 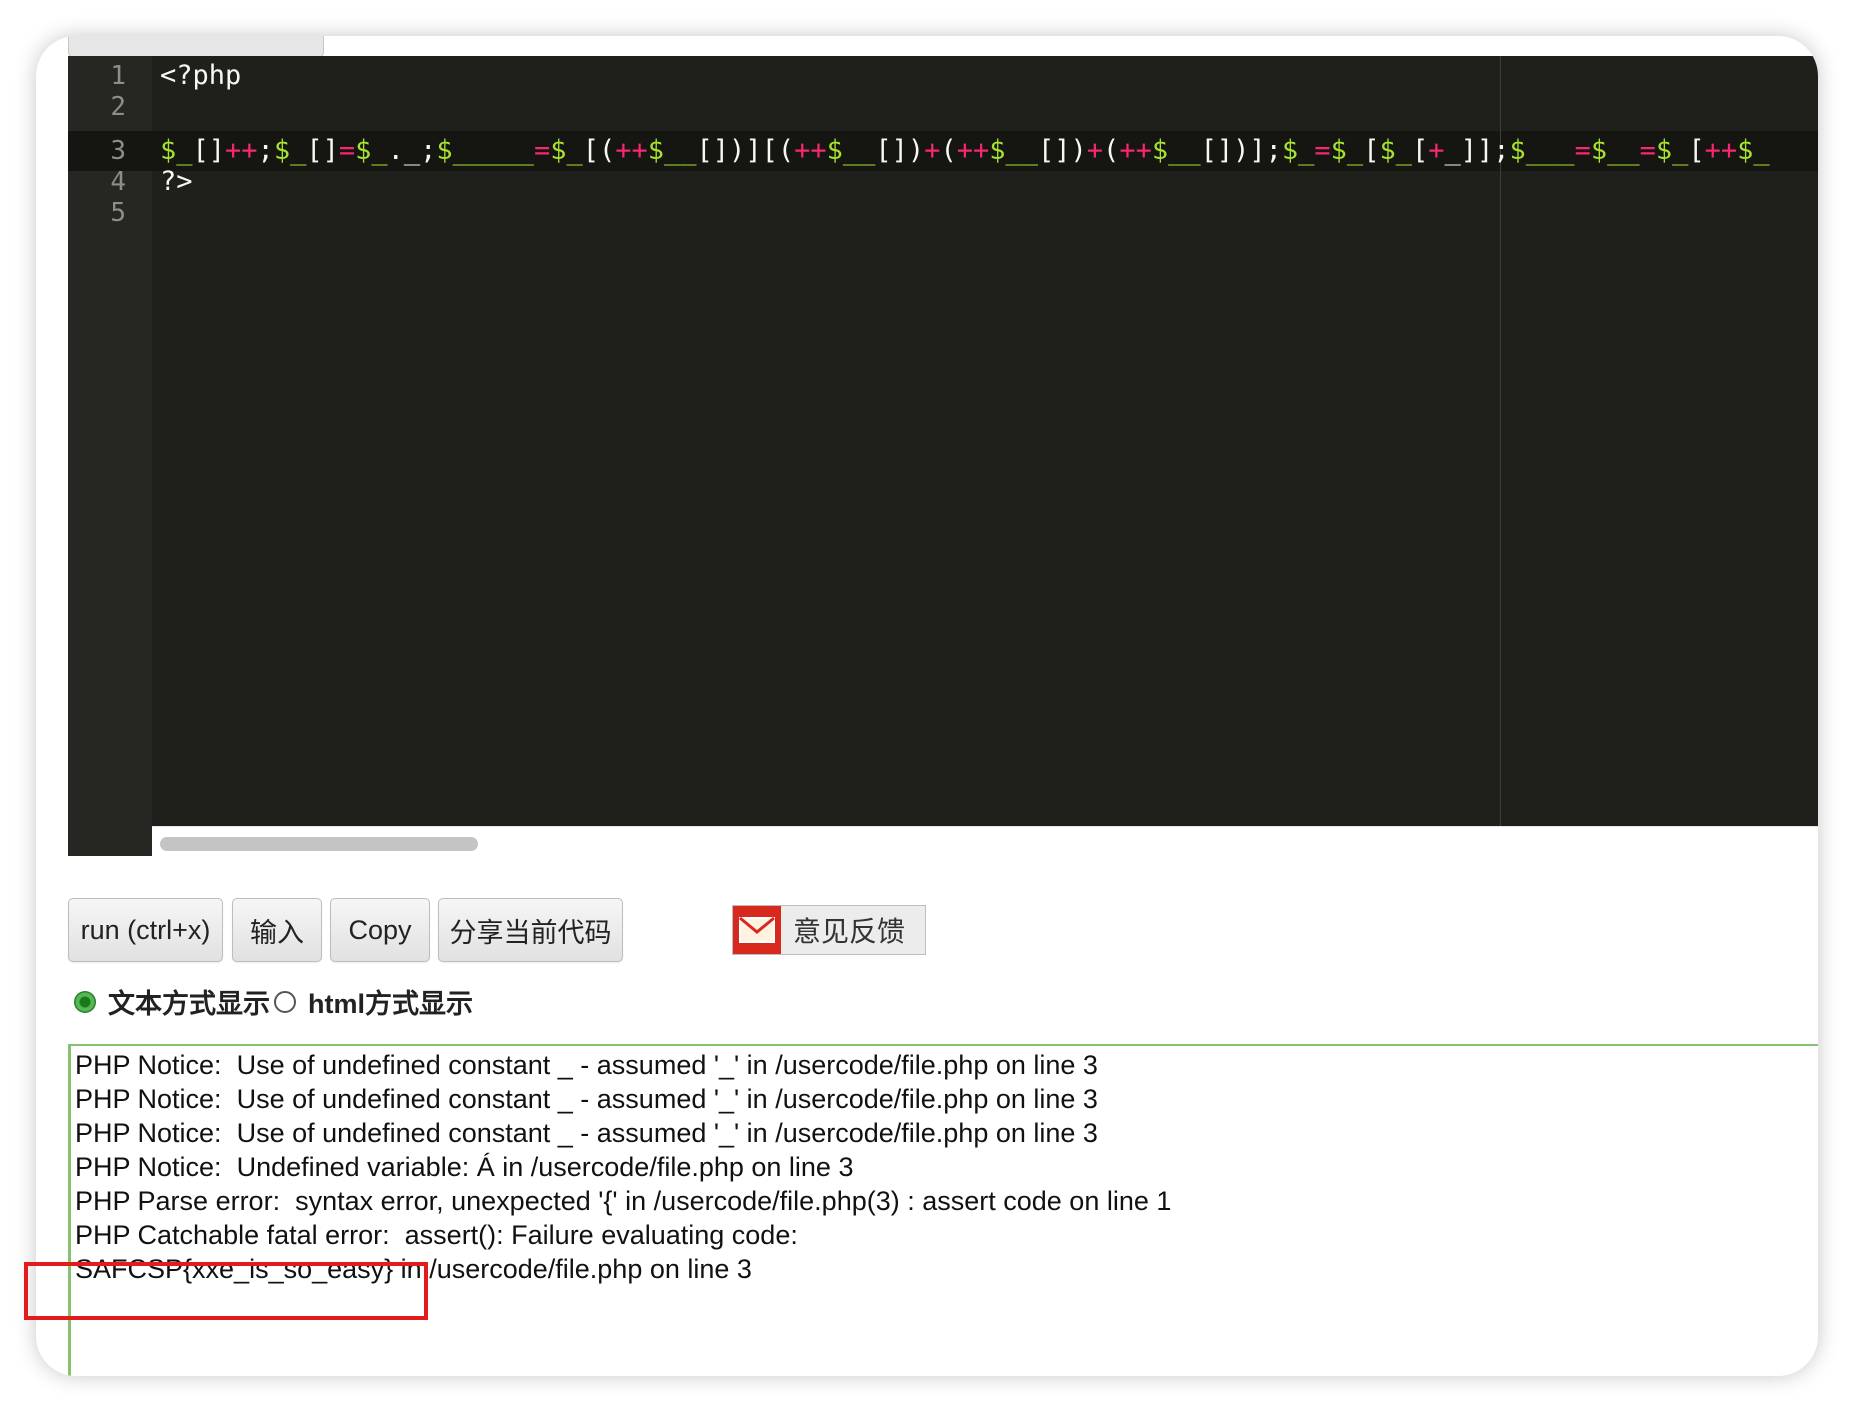 I want to click on code-line-4: ?>, so click(x=176, y=181).